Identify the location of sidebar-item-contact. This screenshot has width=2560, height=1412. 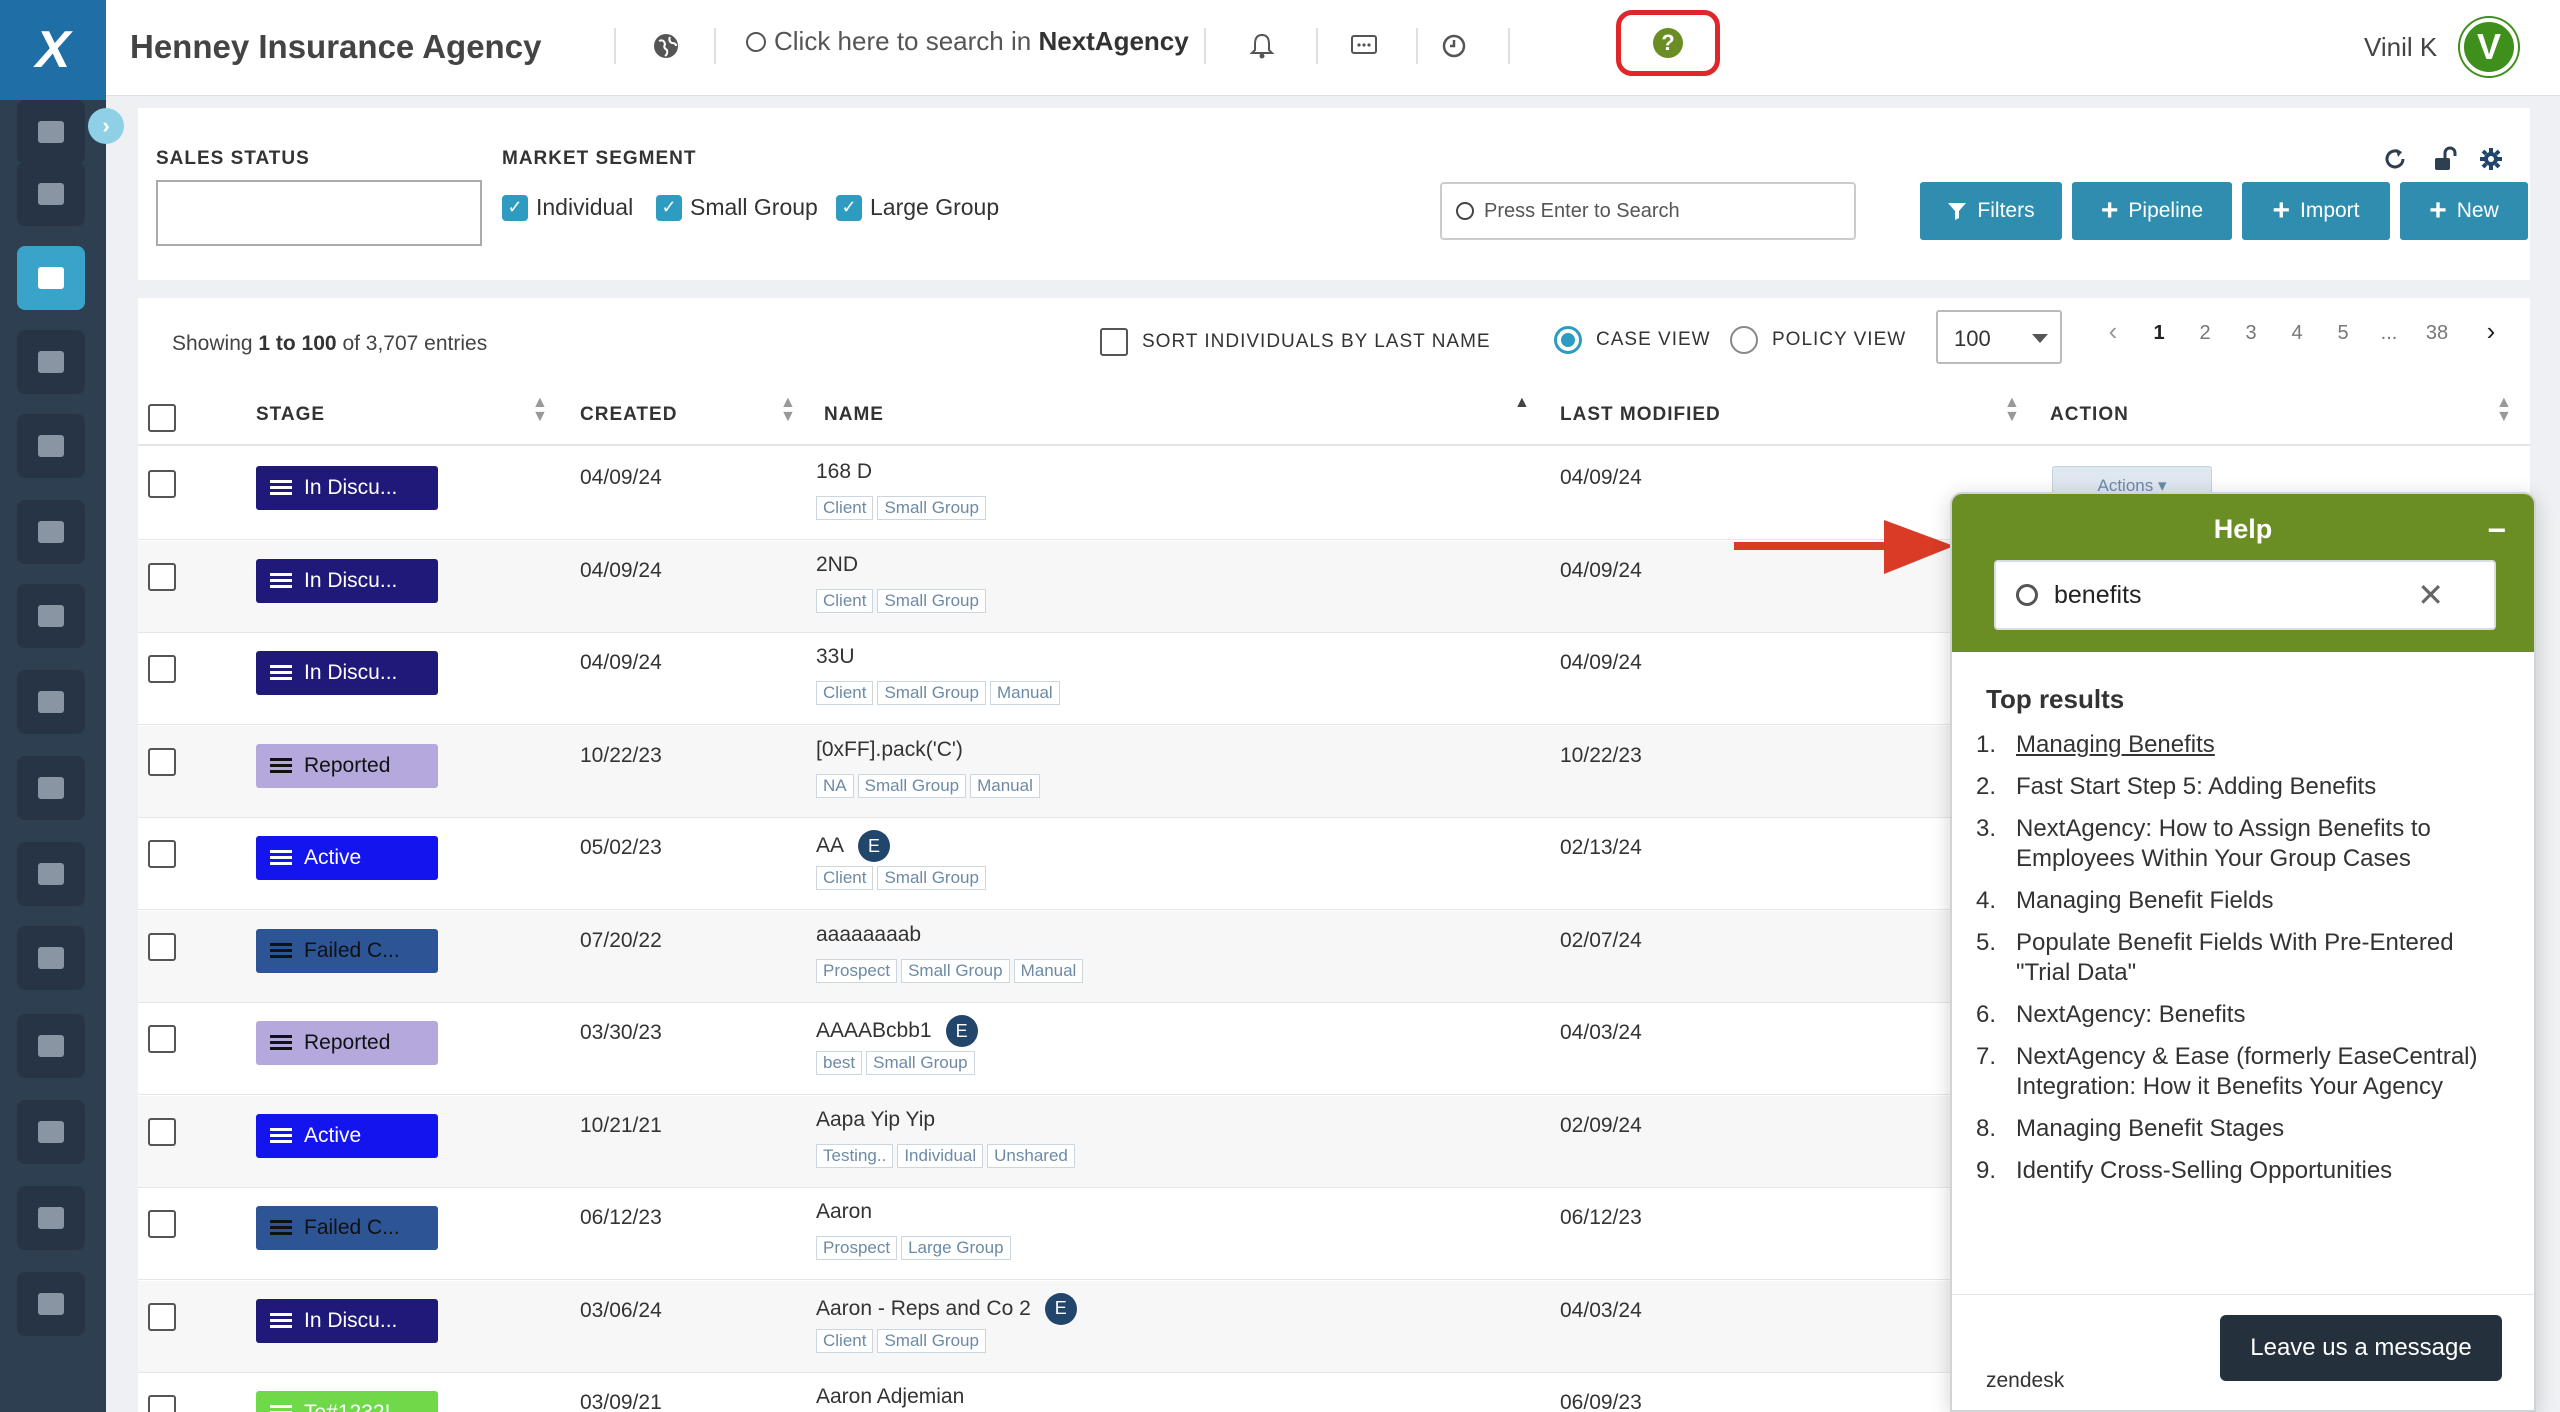
(51, 958).